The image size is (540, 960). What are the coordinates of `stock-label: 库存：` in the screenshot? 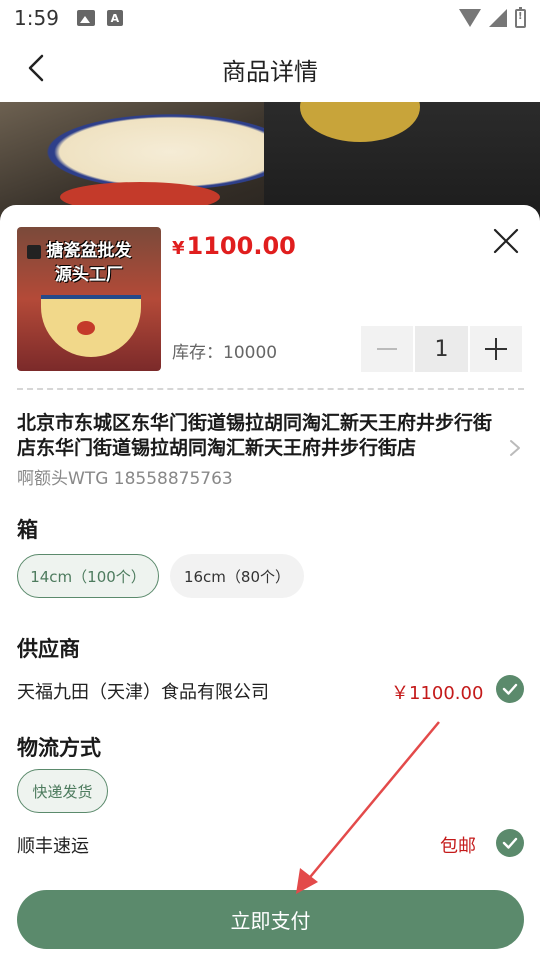 It's located at (197, 353).